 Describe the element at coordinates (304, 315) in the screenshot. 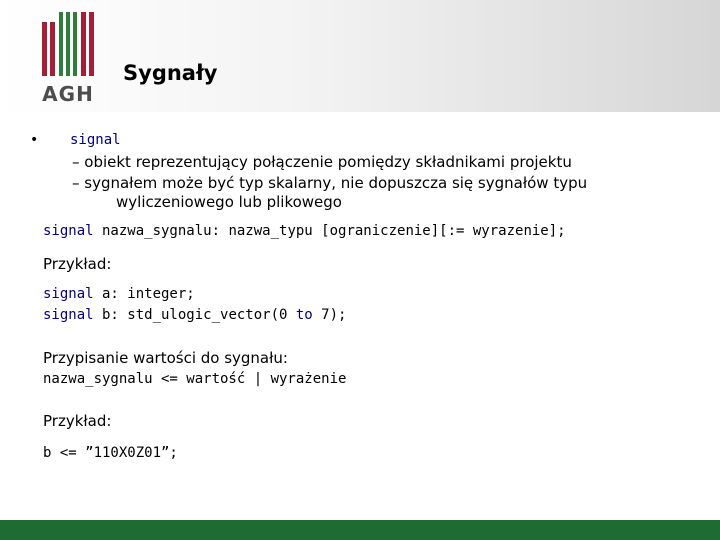

I see `keyword: to` at that location.